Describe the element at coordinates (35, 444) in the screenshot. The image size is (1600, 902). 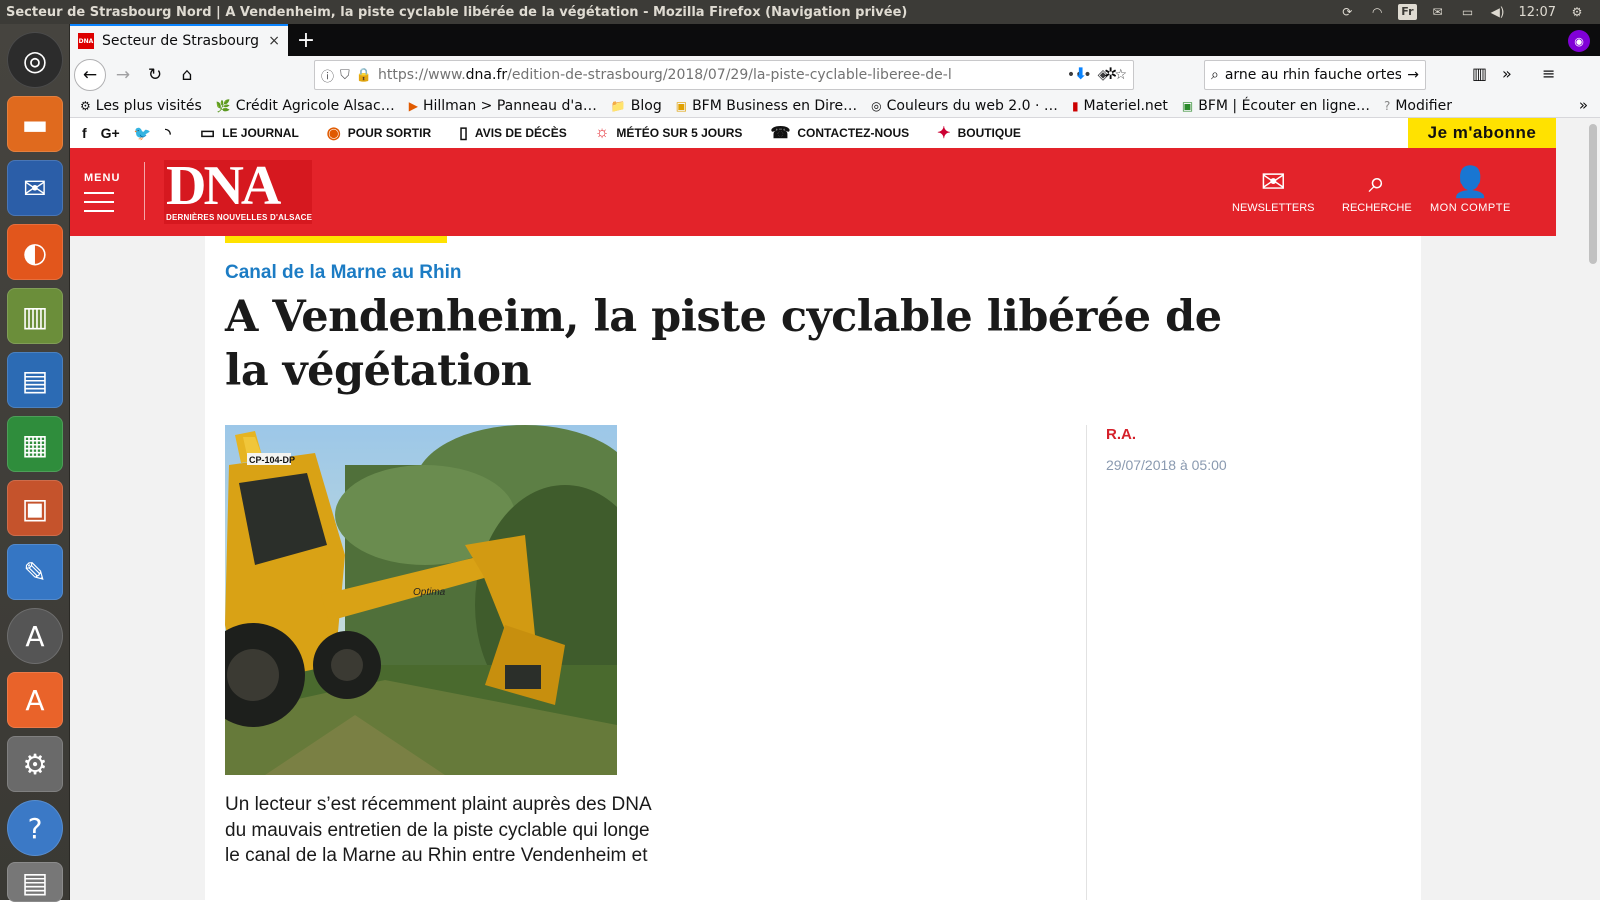
I see `libreoffice-calc-icon: ▦` at that location.